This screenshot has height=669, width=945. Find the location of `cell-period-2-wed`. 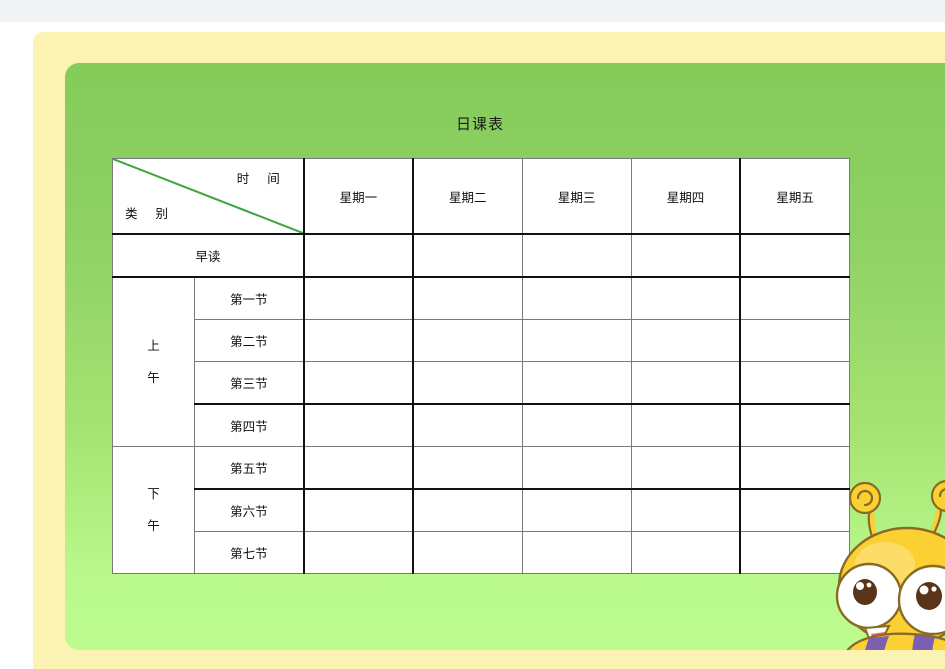

cell-period-2-wed is located at coordinates (576, 340).